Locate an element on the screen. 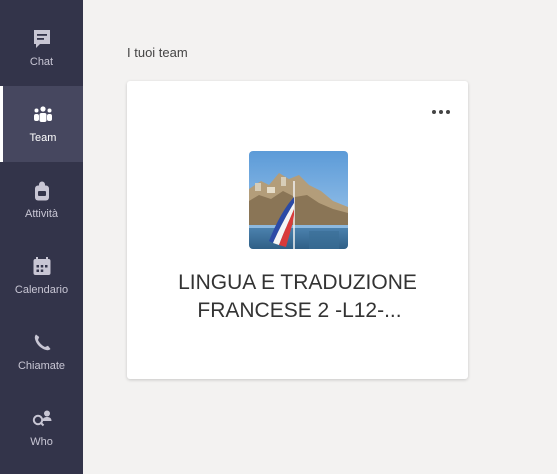 This screenshot has width=557, height=474. more-options-icon is located at coordinates (441, 111).